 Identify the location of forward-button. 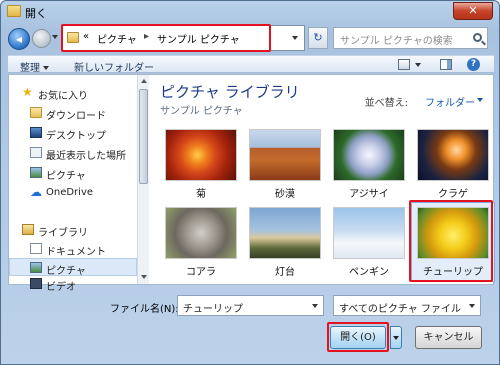
(41, 38).